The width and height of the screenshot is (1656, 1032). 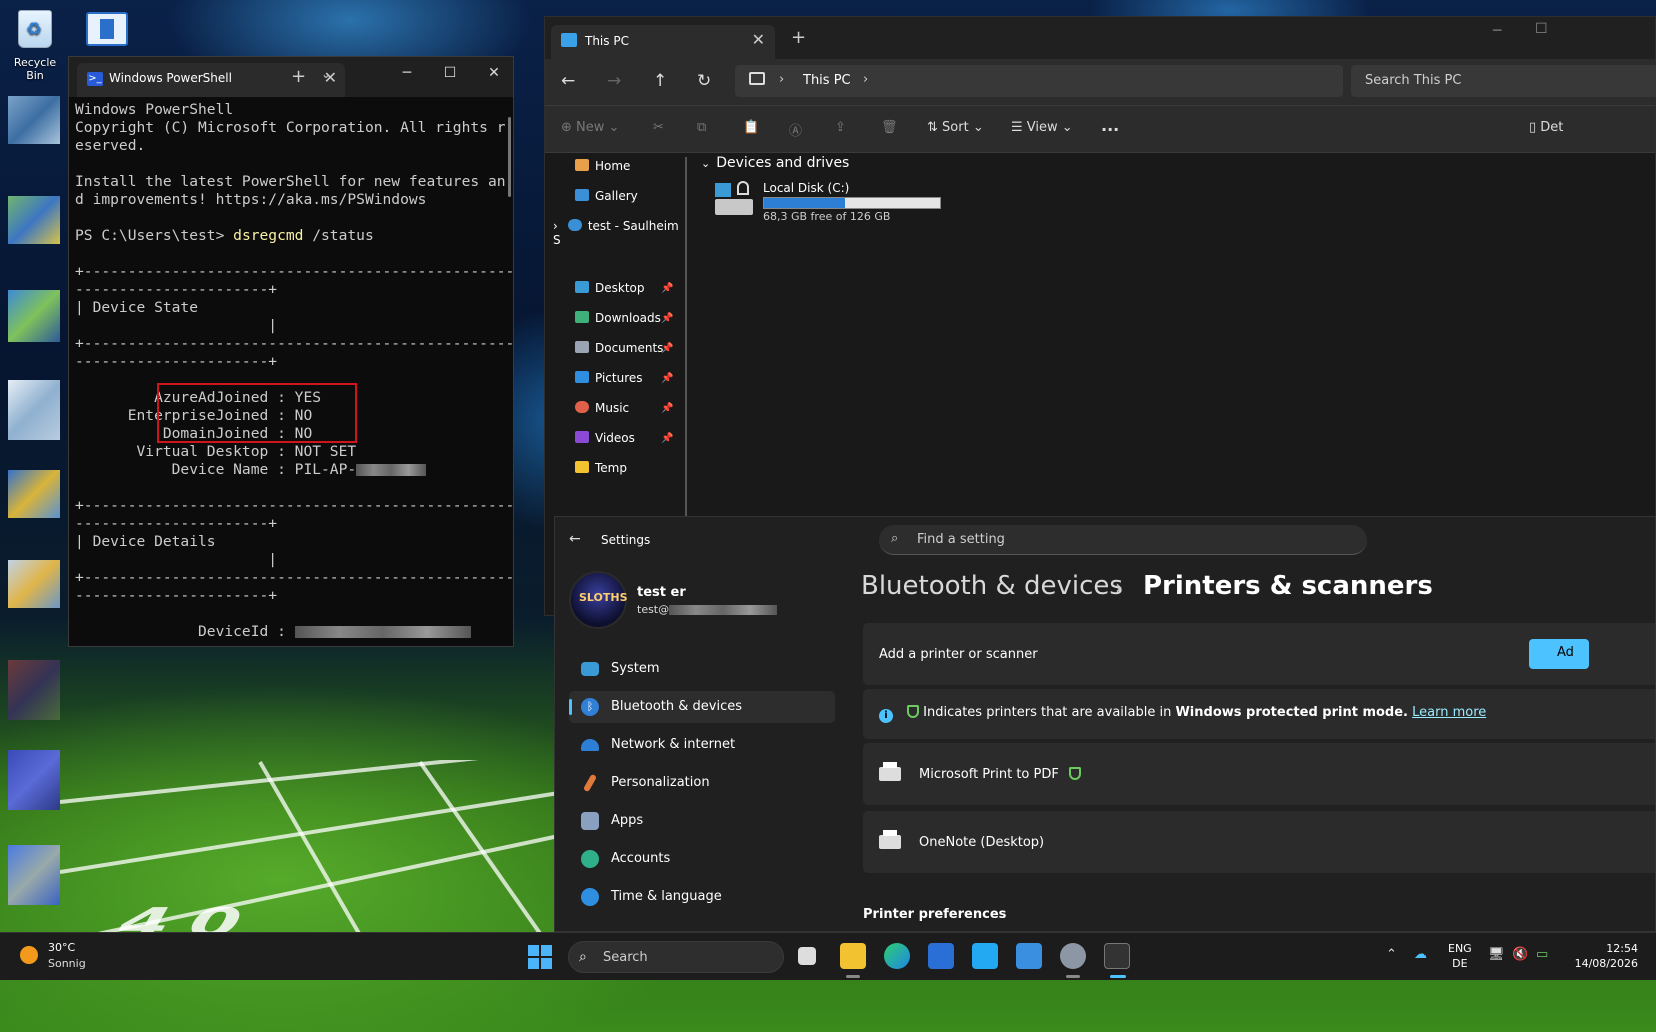 I want to click on scrollbar, so click(x=509, y=157).